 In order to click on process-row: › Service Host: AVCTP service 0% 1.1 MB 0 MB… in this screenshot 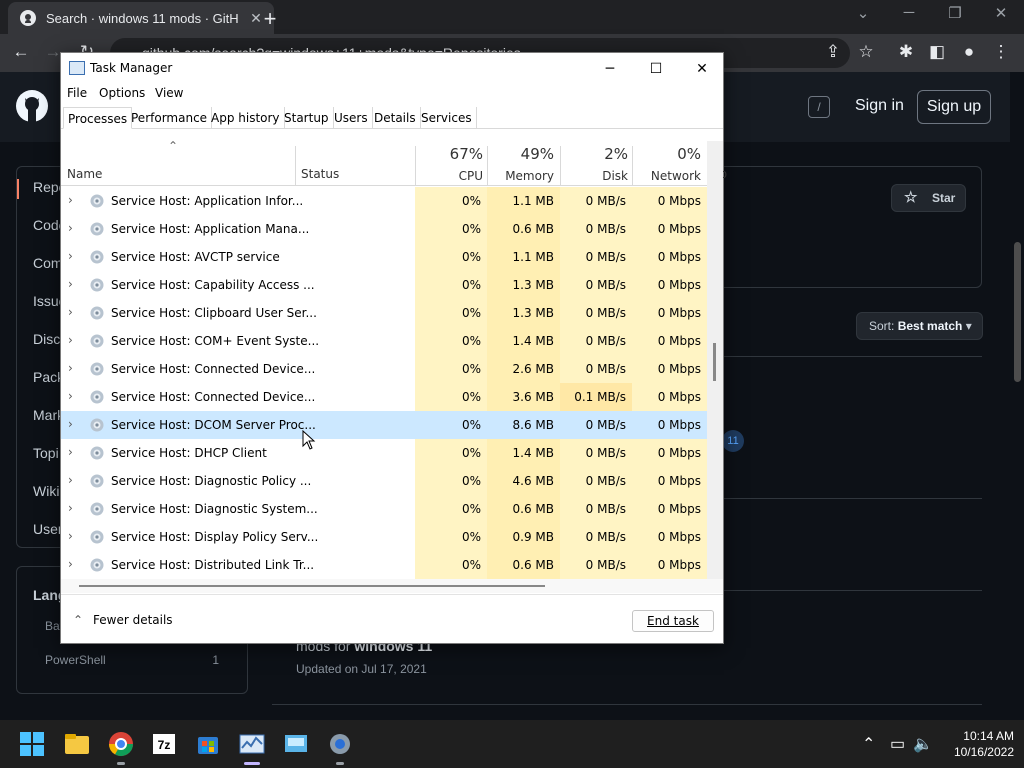, I will do `click(384, 257)`.